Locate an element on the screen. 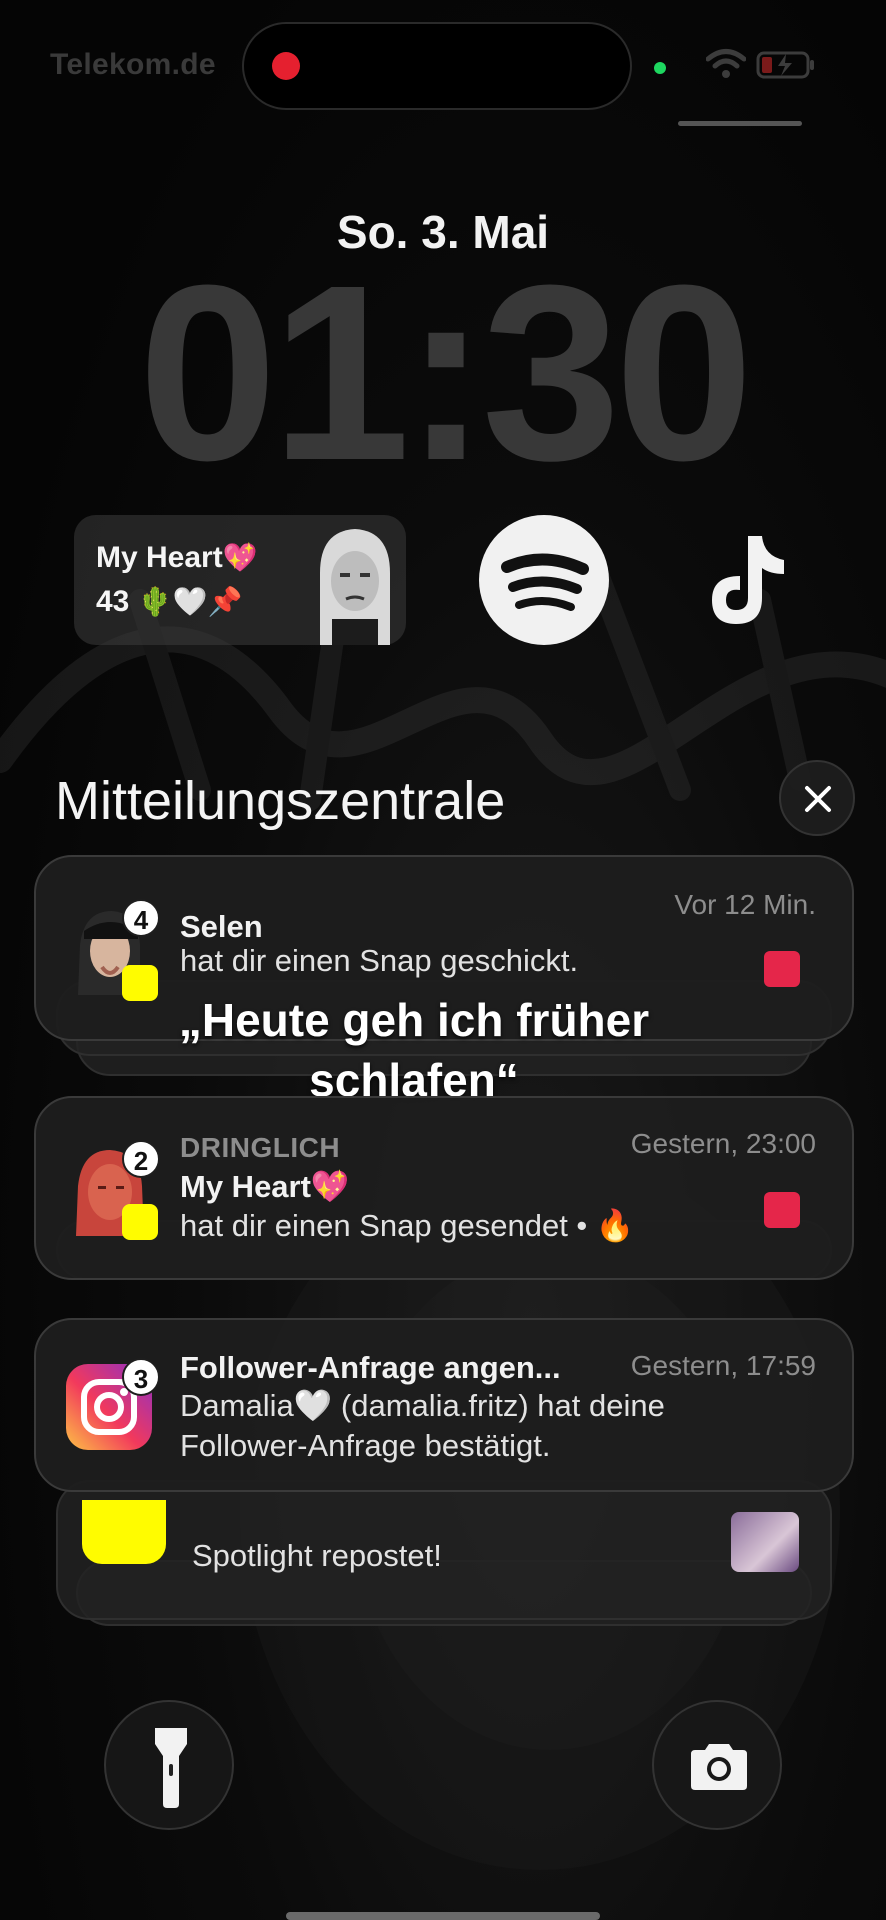 This screenshot has height=1920, width=886. control-center-hint is located at coordinates (740, 123).